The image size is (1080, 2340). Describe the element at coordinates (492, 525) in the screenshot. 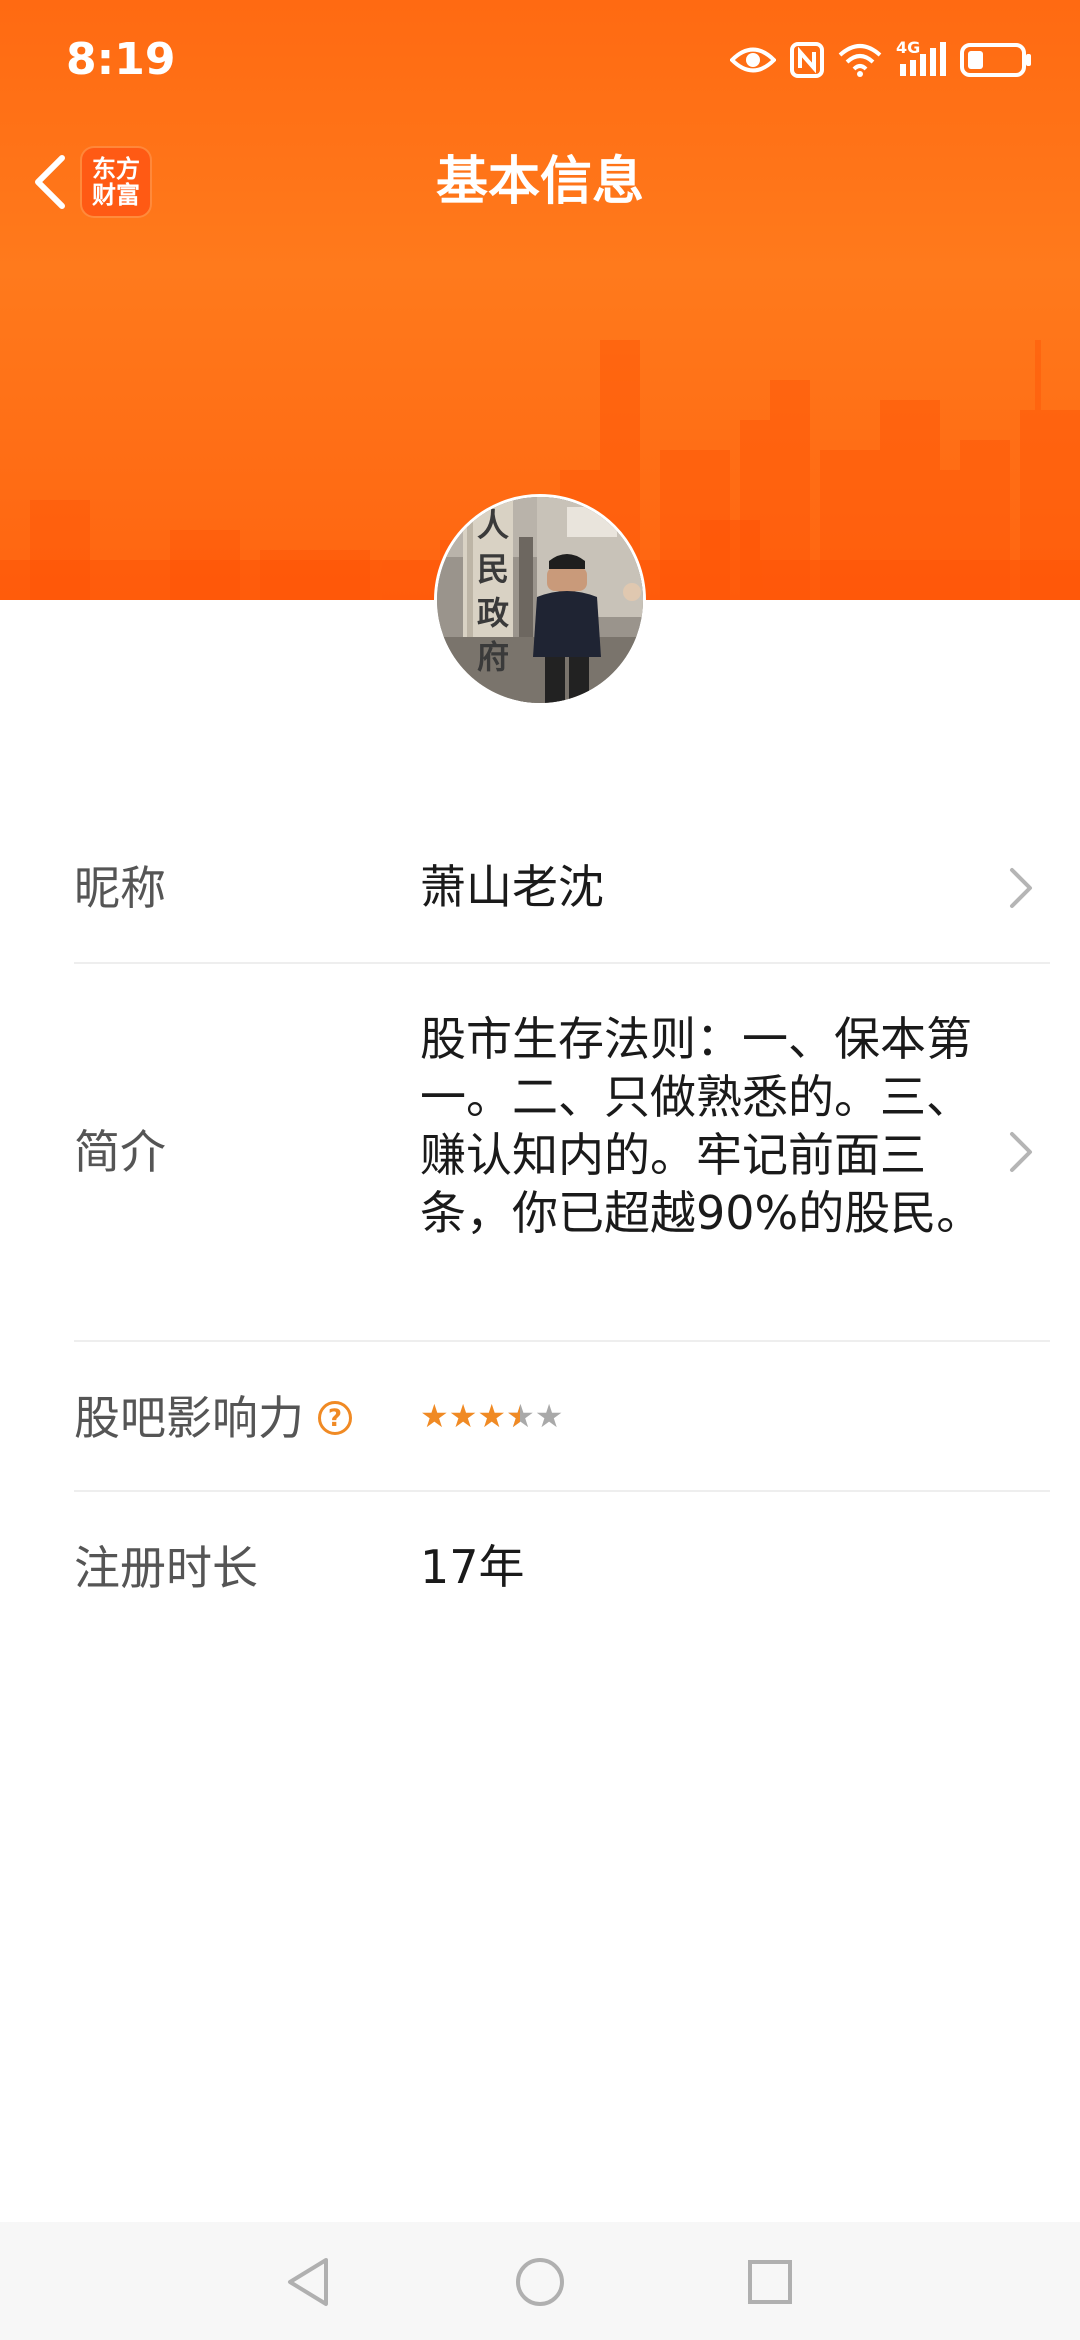

I see `avatar-sign-char-1: 人` at that location.